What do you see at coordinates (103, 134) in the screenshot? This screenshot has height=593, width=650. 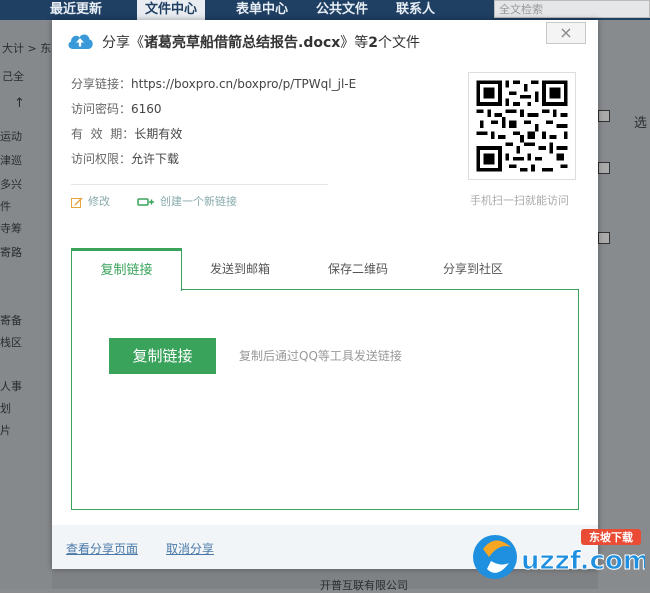 I see `validity-label: 有 效 期：` at bounding box center [103, 134].